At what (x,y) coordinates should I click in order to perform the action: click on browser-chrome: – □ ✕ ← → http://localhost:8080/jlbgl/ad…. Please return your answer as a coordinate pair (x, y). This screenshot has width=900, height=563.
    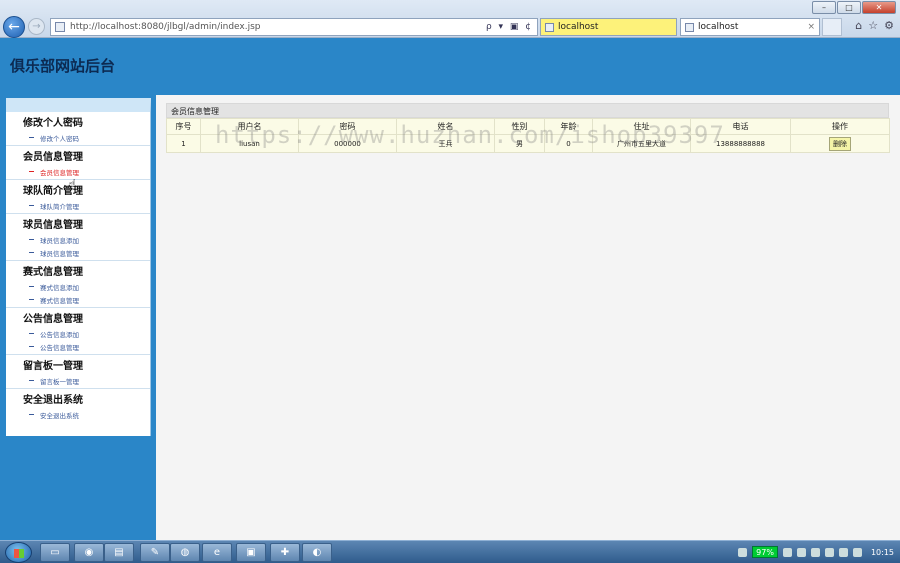
    Looking at the image, I should click on (450, 19).